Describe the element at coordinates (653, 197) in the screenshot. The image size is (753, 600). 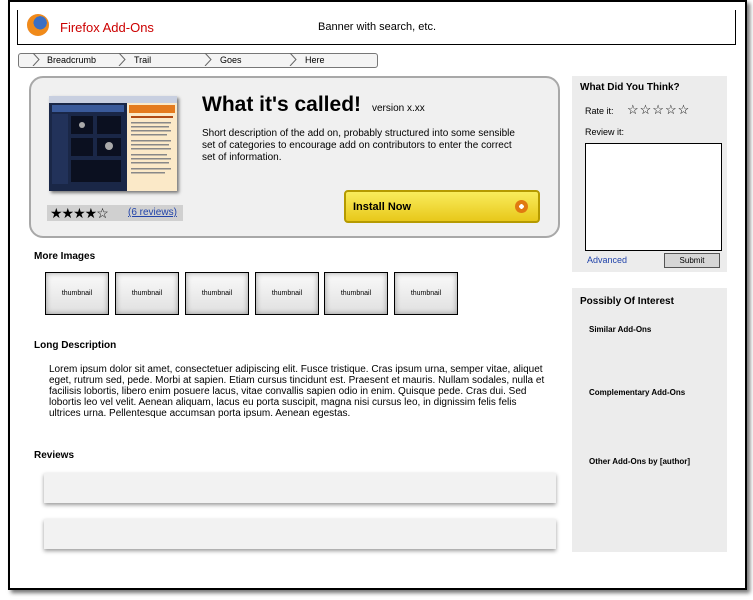
I see `review-textarea` at that location.